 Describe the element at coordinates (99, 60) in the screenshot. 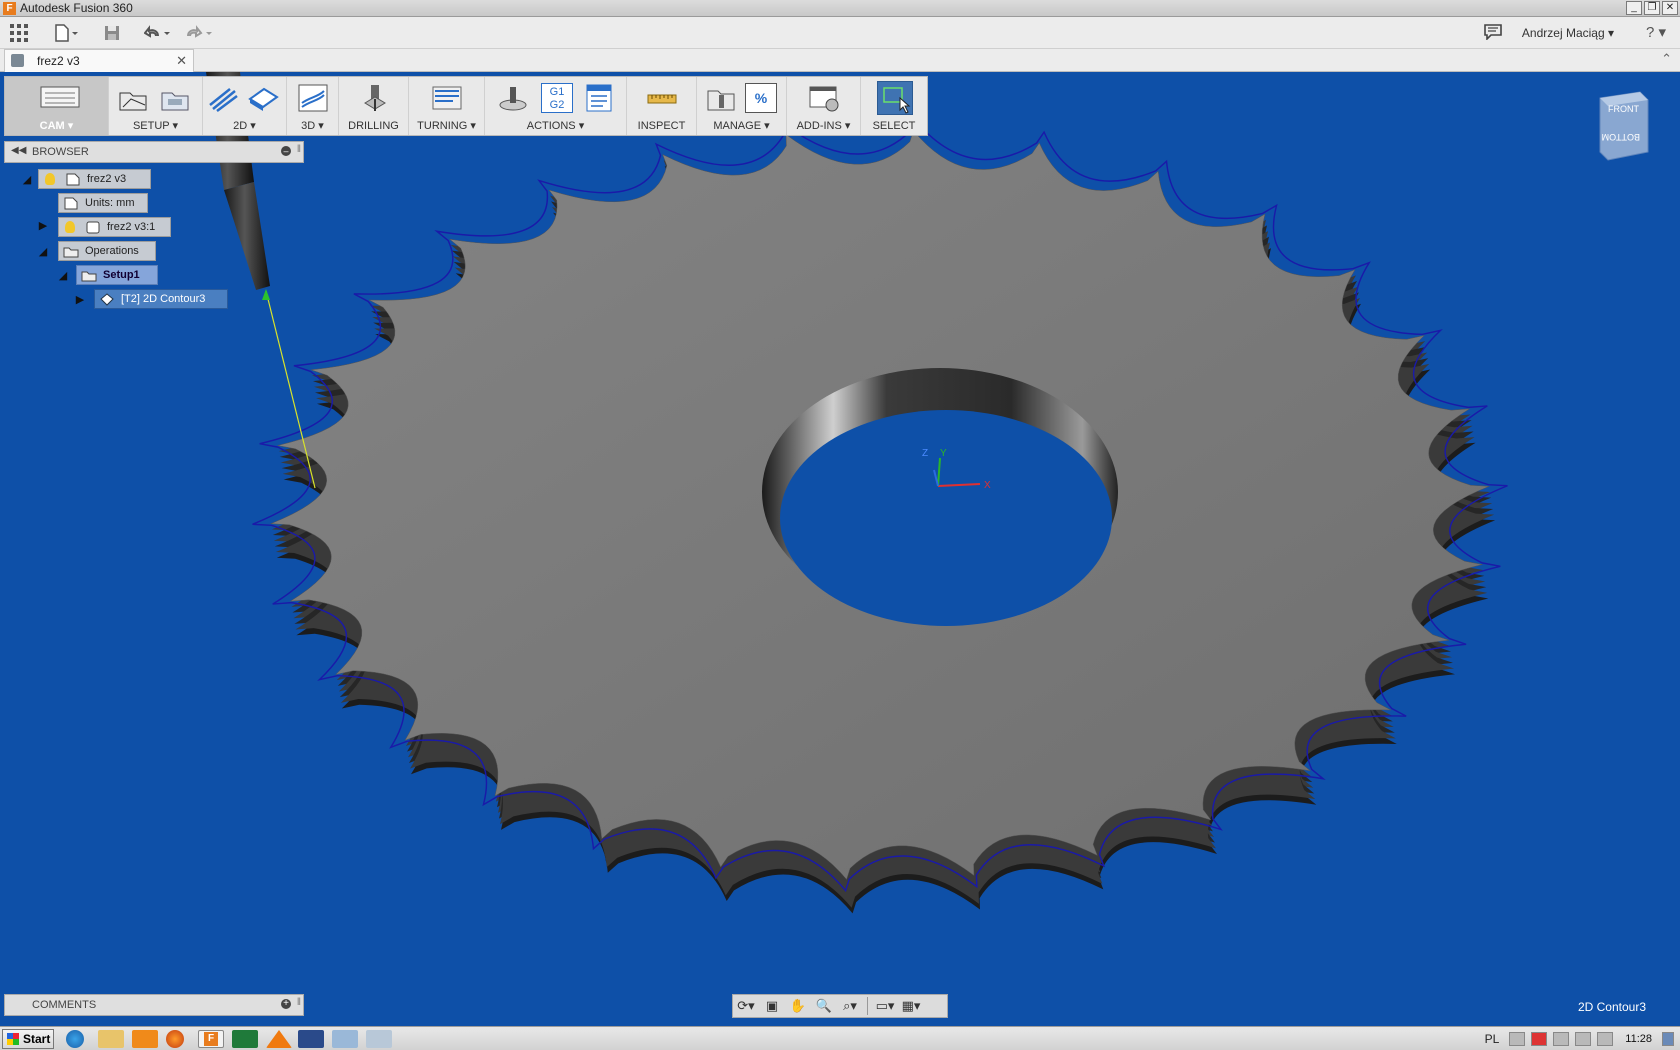

I see `document-tab: frez2 v3 ✕` at that location.